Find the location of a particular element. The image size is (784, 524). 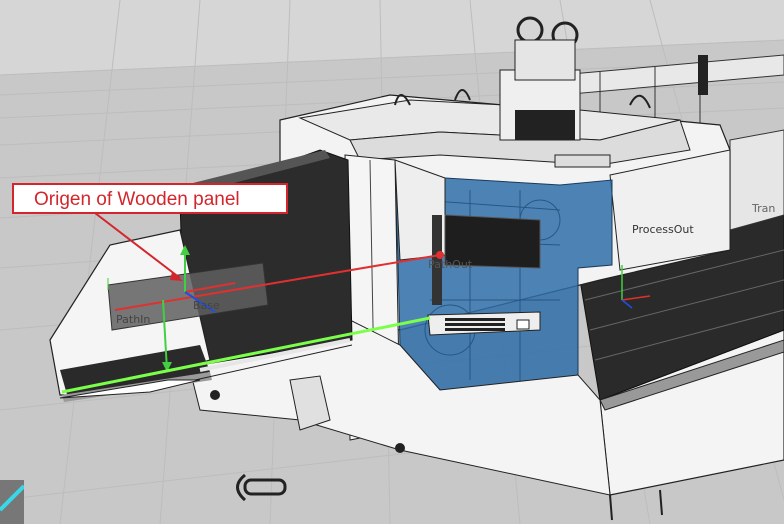

frame-label-base: Base is located at coordinates (206, 305).